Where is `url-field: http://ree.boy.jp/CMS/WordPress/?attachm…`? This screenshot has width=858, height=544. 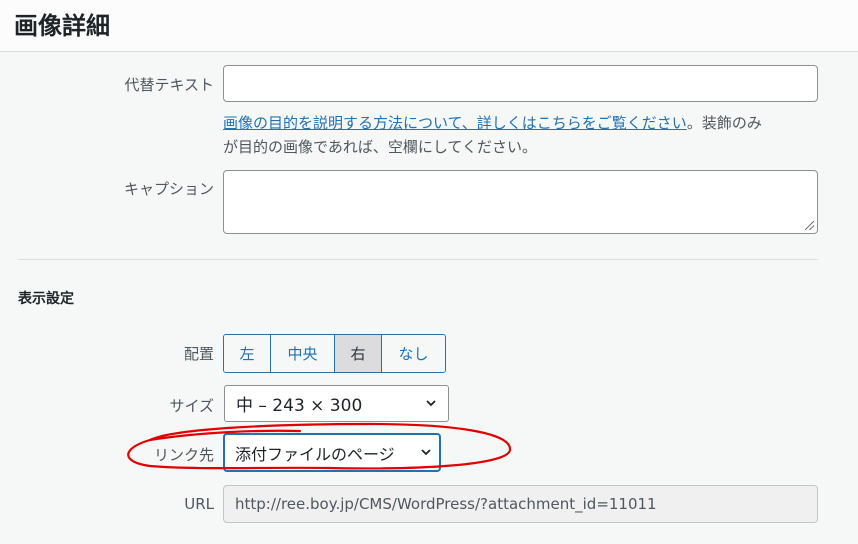
url-field: http://ree.boy.jp/CMS/WordPress/?attachm… is located at coordinates (520, 504).